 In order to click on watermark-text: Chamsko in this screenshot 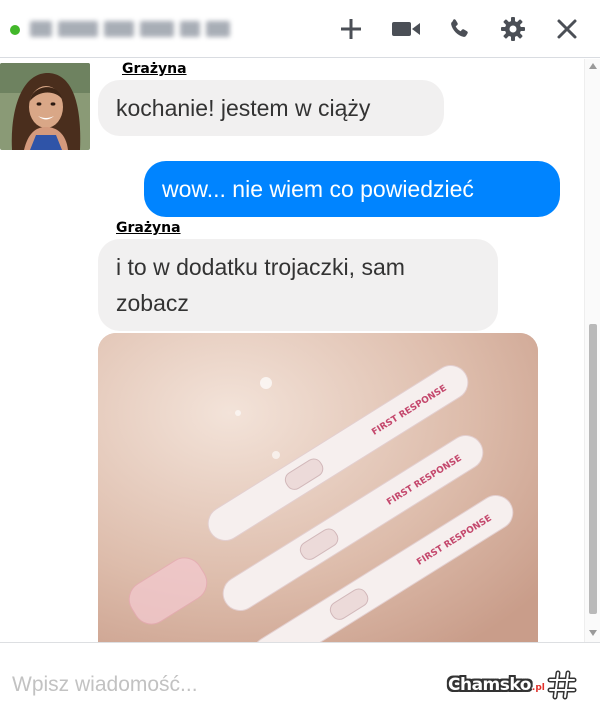, I will do `click(489, 685)`.